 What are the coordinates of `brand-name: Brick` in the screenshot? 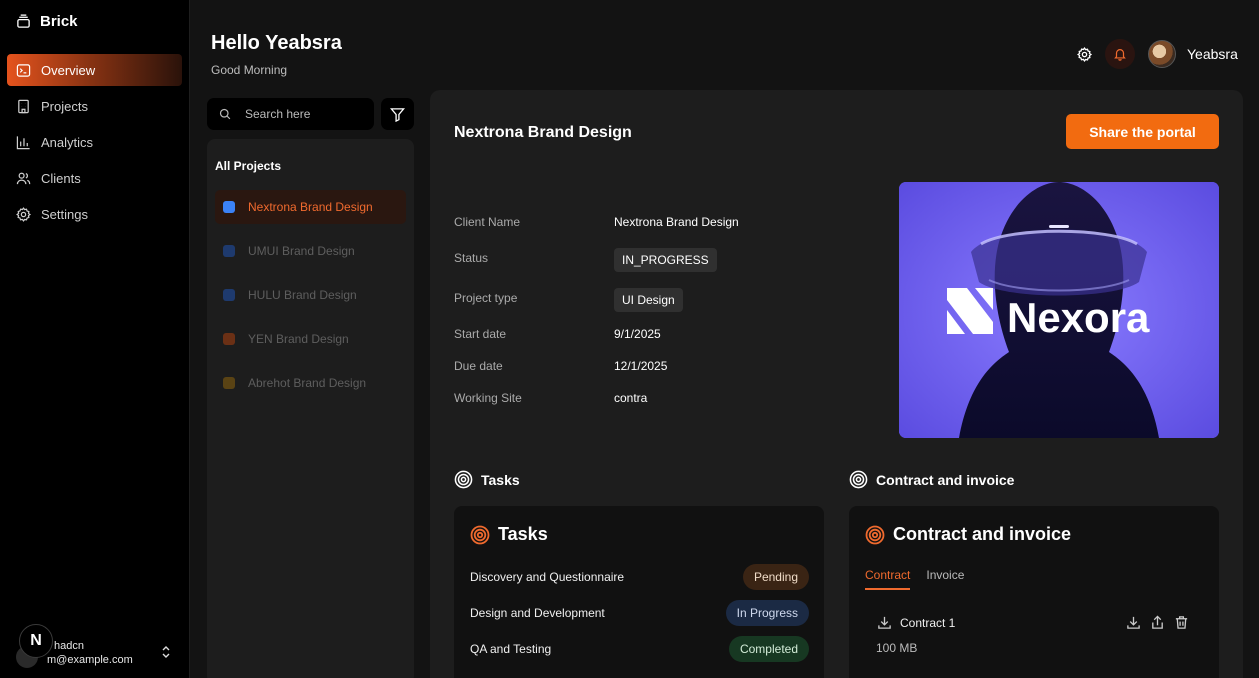 It's located at (59, 21).